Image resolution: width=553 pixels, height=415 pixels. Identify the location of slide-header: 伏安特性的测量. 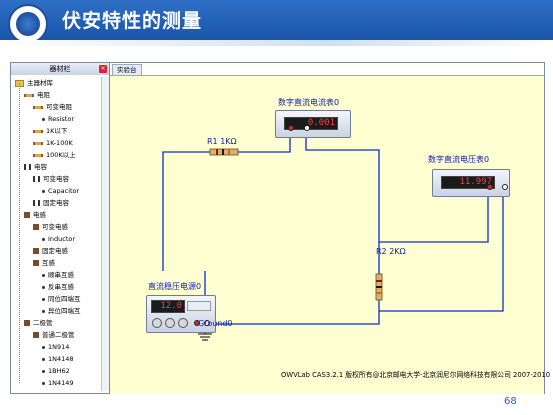
(276, 22).